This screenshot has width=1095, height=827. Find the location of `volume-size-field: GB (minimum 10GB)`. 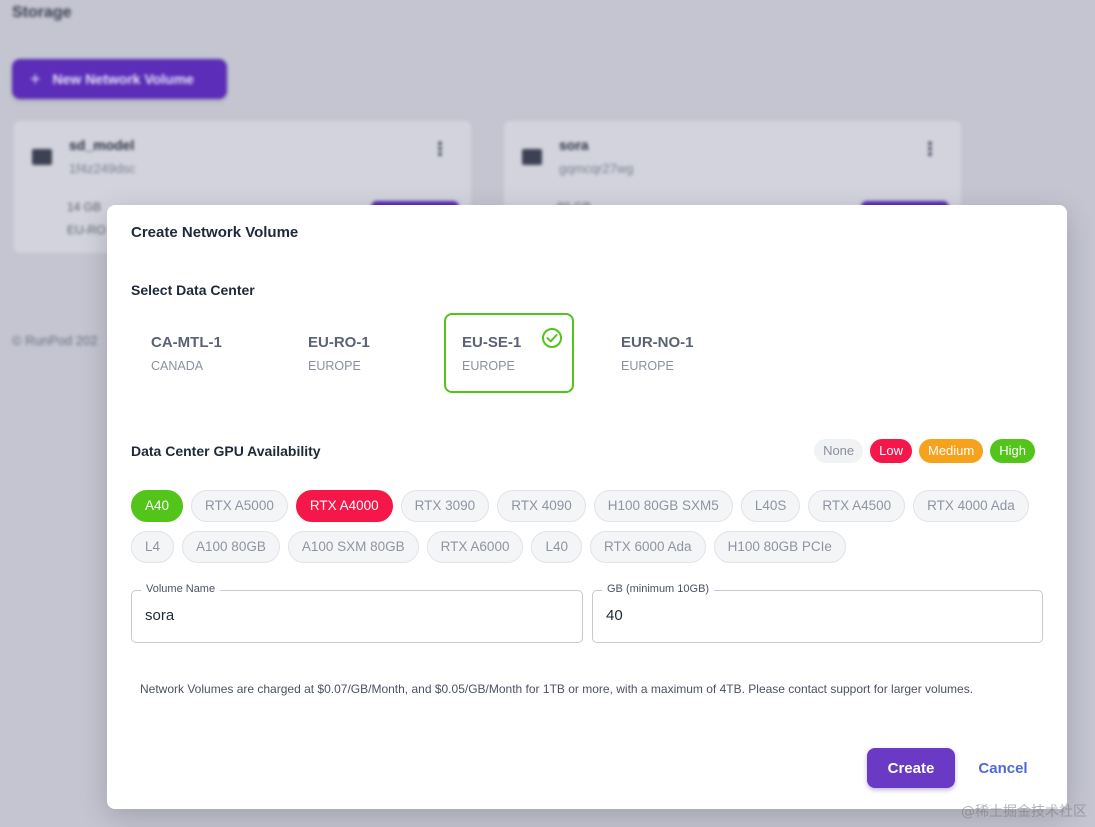

volume-size-field: GB (minimum 10GB) is located at coordinates (817, 613).